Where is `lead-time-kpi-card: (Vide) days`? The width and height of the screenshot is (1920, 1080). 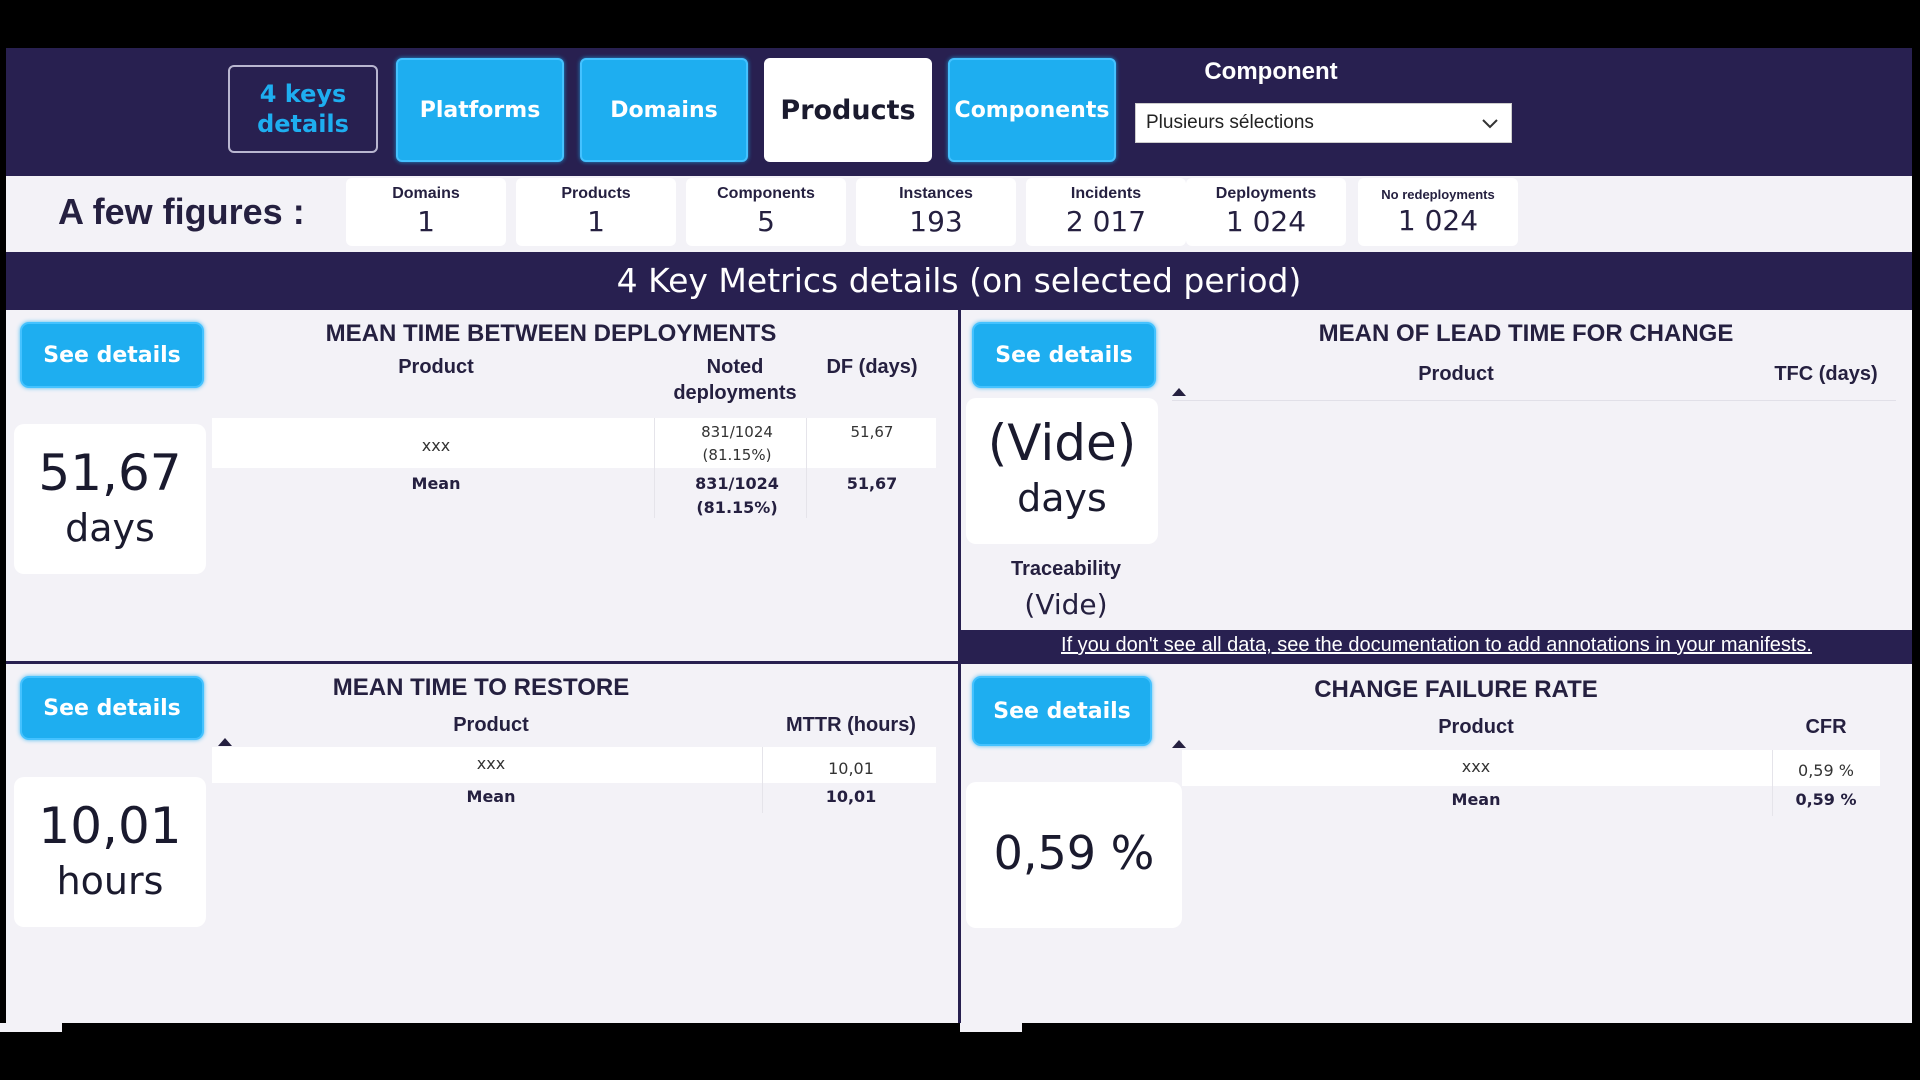 lead-time-kpi-card: (Vide) days is located at coordinates (1062, 471).